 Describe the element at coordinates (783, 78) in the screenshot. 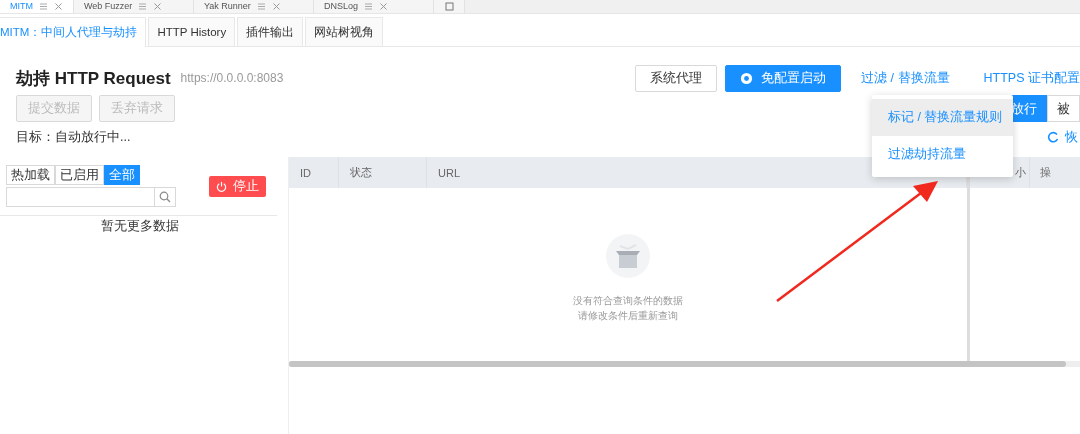

I see `start-button: 免配置启动` at that location.